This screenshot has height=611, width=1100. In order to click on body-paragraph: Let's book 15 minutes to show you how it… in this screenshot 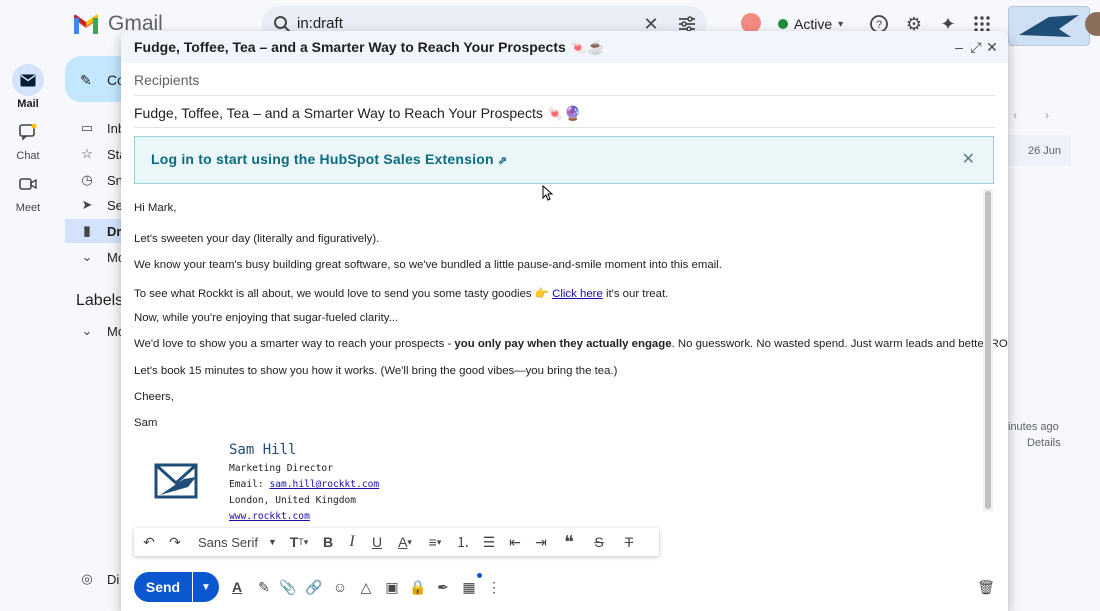, I will do `click(376, 371)`.